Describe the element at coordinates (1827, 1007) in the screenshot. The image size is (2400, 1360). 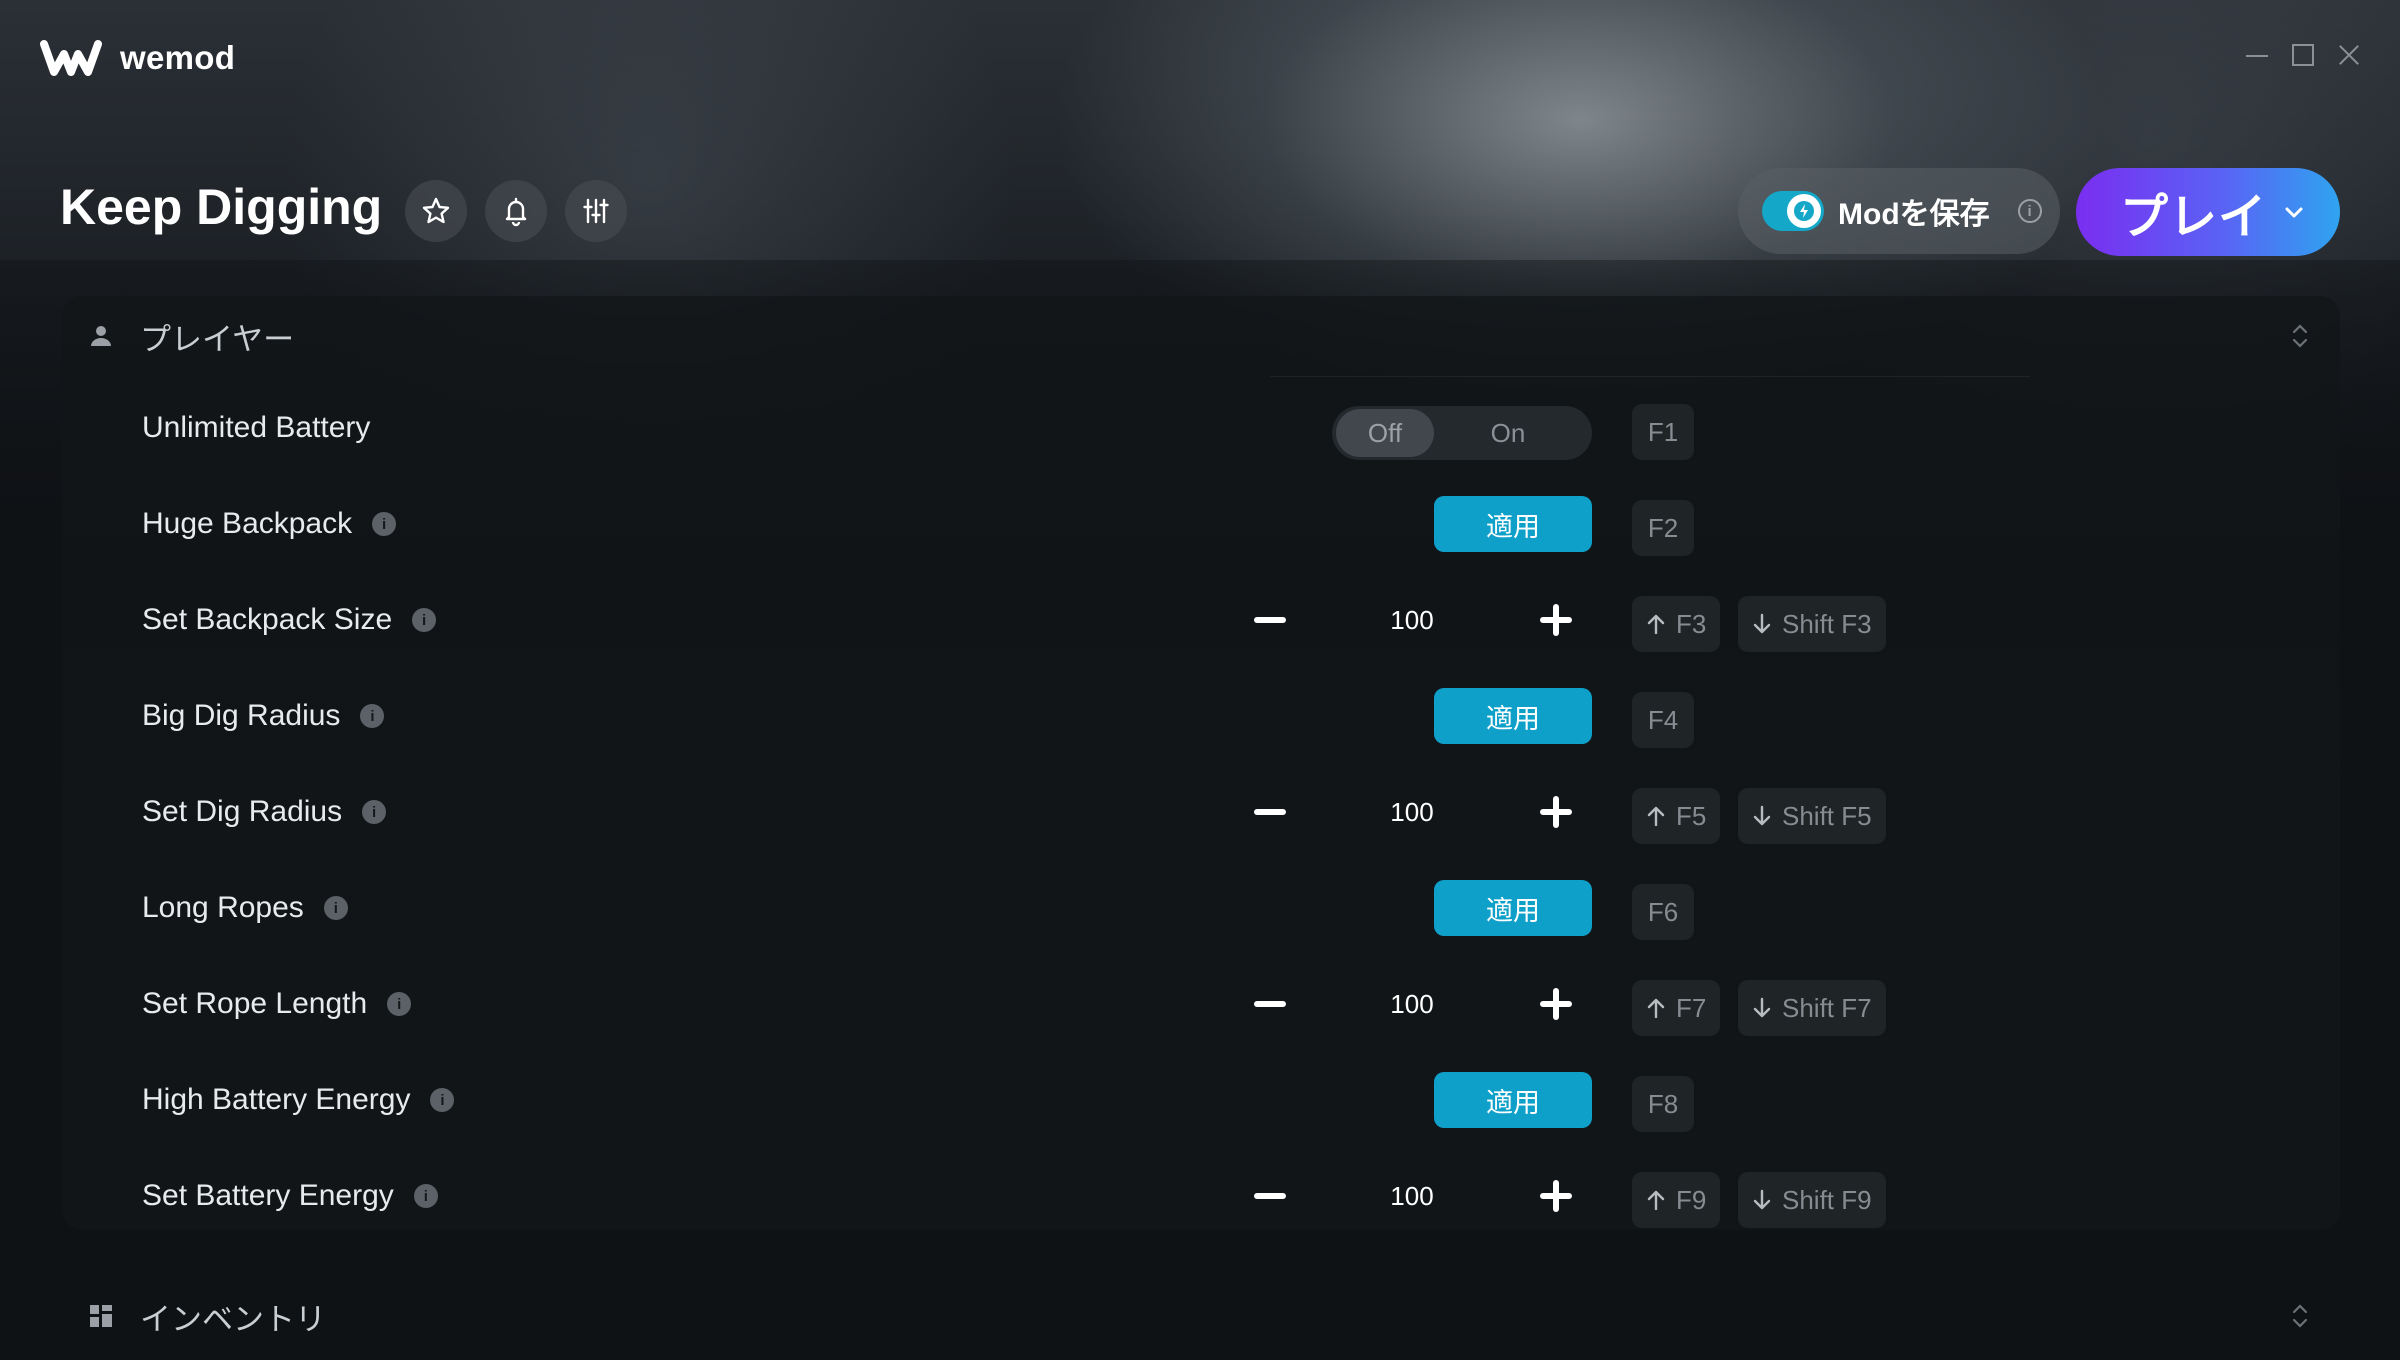
I see `hotkey-label: Shift F7` at that location.